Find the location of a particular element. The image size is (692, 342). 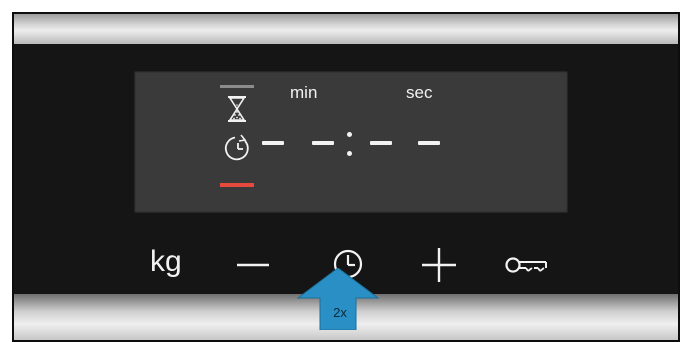

plus-icon is located at coordinates (439, 264).